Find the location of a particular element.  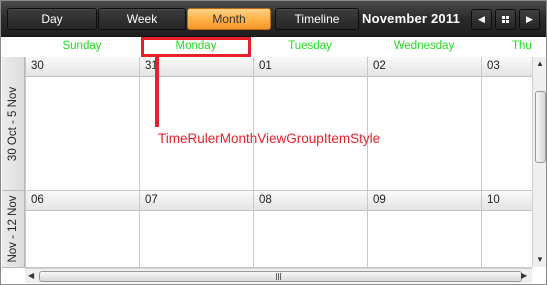

day-cell: 06 is located at coordinates (82, 229).